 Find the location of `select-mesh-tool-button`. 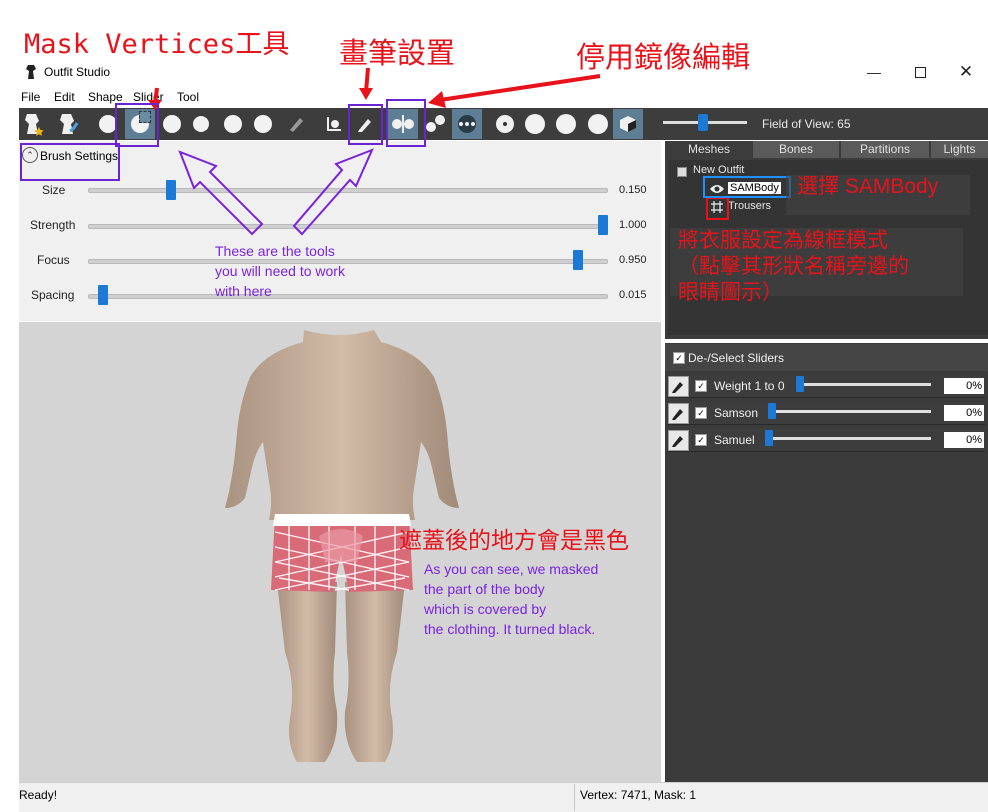

select-mesh-tool-button is located at coordinates (34, 124).